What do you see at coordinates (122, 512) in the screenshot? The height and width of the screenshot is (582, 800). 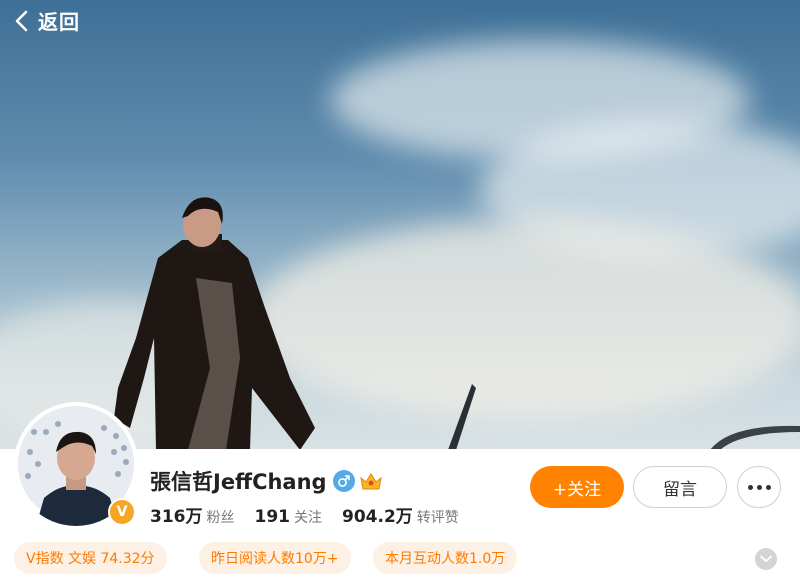 I see `verified-badge: V` at bounding box center [122, 512].